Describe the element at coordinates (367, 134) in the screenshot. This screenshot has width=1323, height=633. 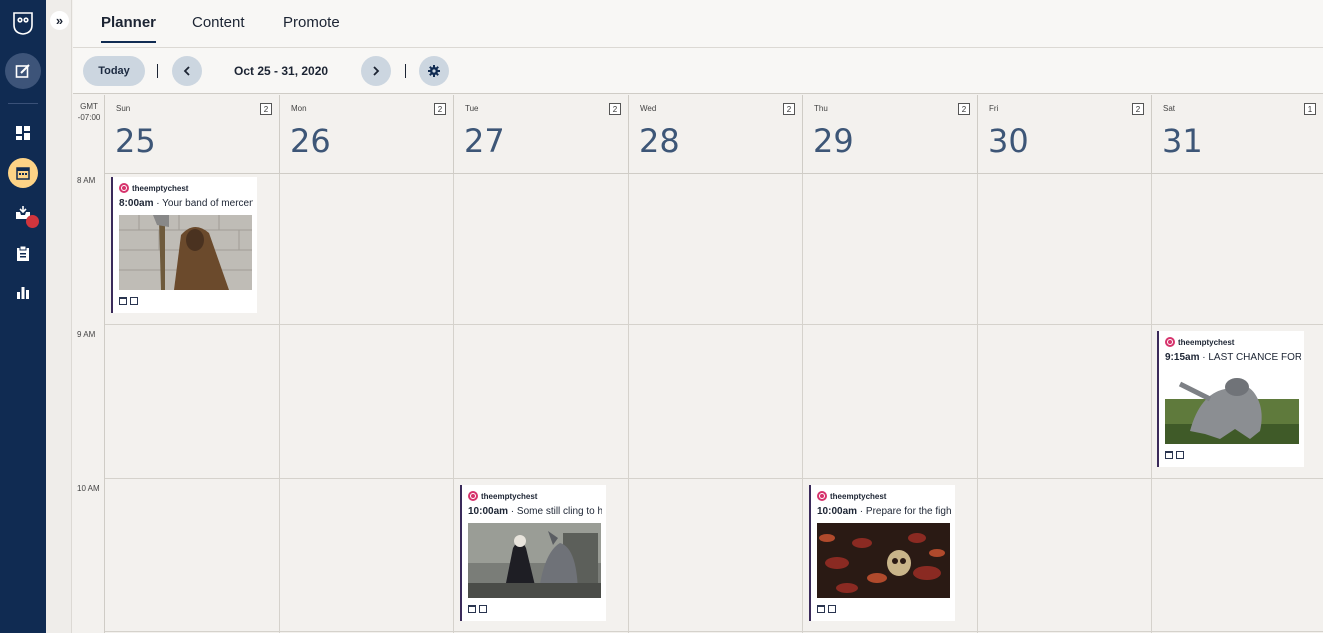
I see `day-header-mon: Mon 26 2` at that location.